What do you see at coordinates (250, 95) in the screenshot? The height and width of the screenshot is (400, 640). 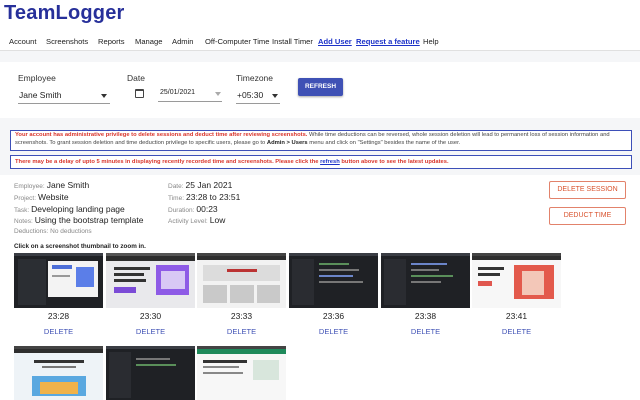 I see `timezone-select: +05:30` at bounding box center [250, 95].